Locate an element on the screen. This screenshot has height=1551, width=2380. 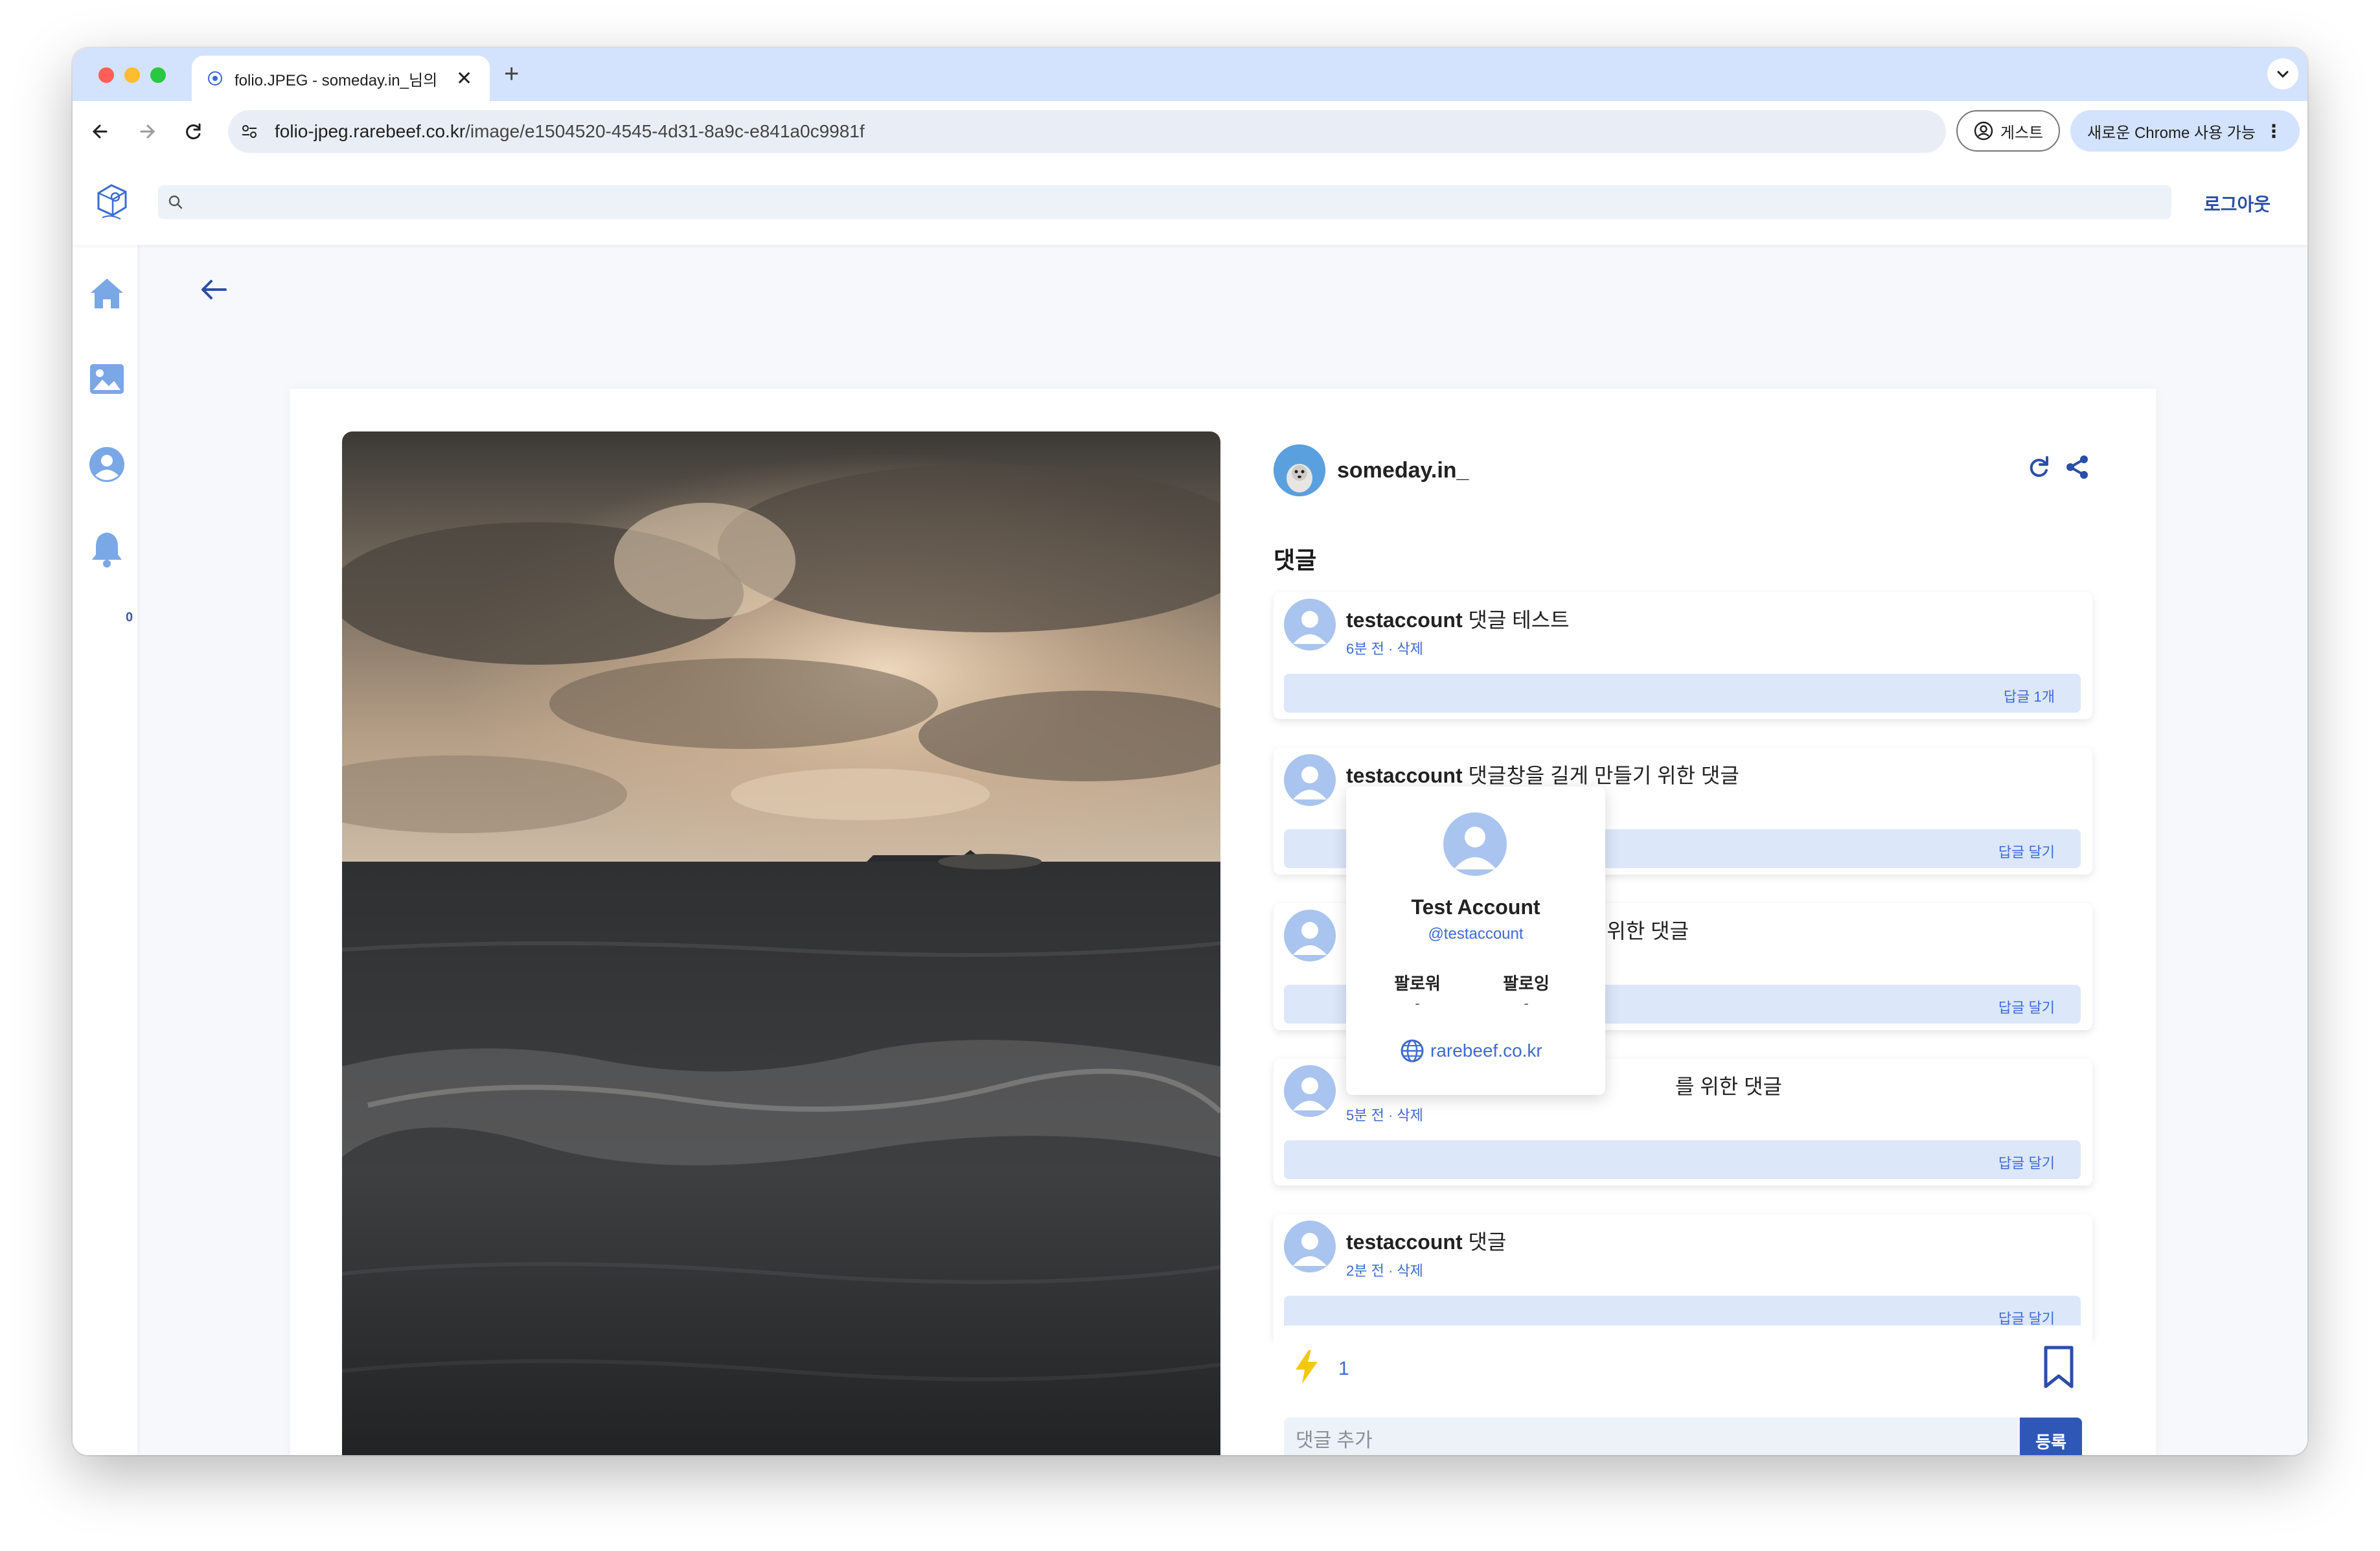
back-icon is located at coordinates (100, 132).